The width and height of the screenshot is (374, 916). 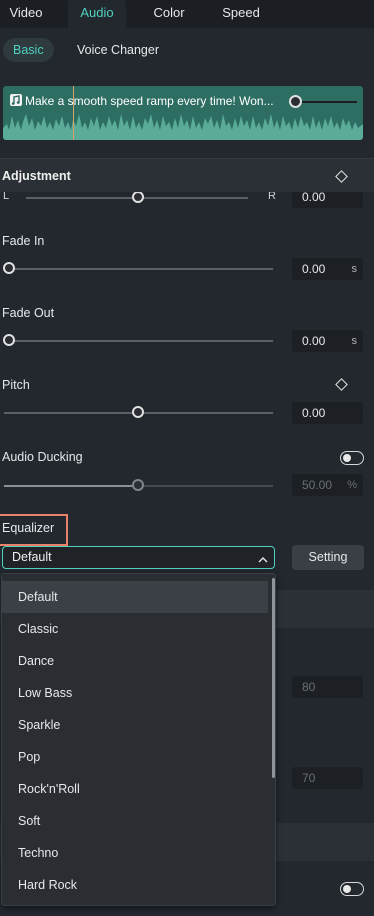 I want to click on music-note-icon, so click(x=16, y=100).